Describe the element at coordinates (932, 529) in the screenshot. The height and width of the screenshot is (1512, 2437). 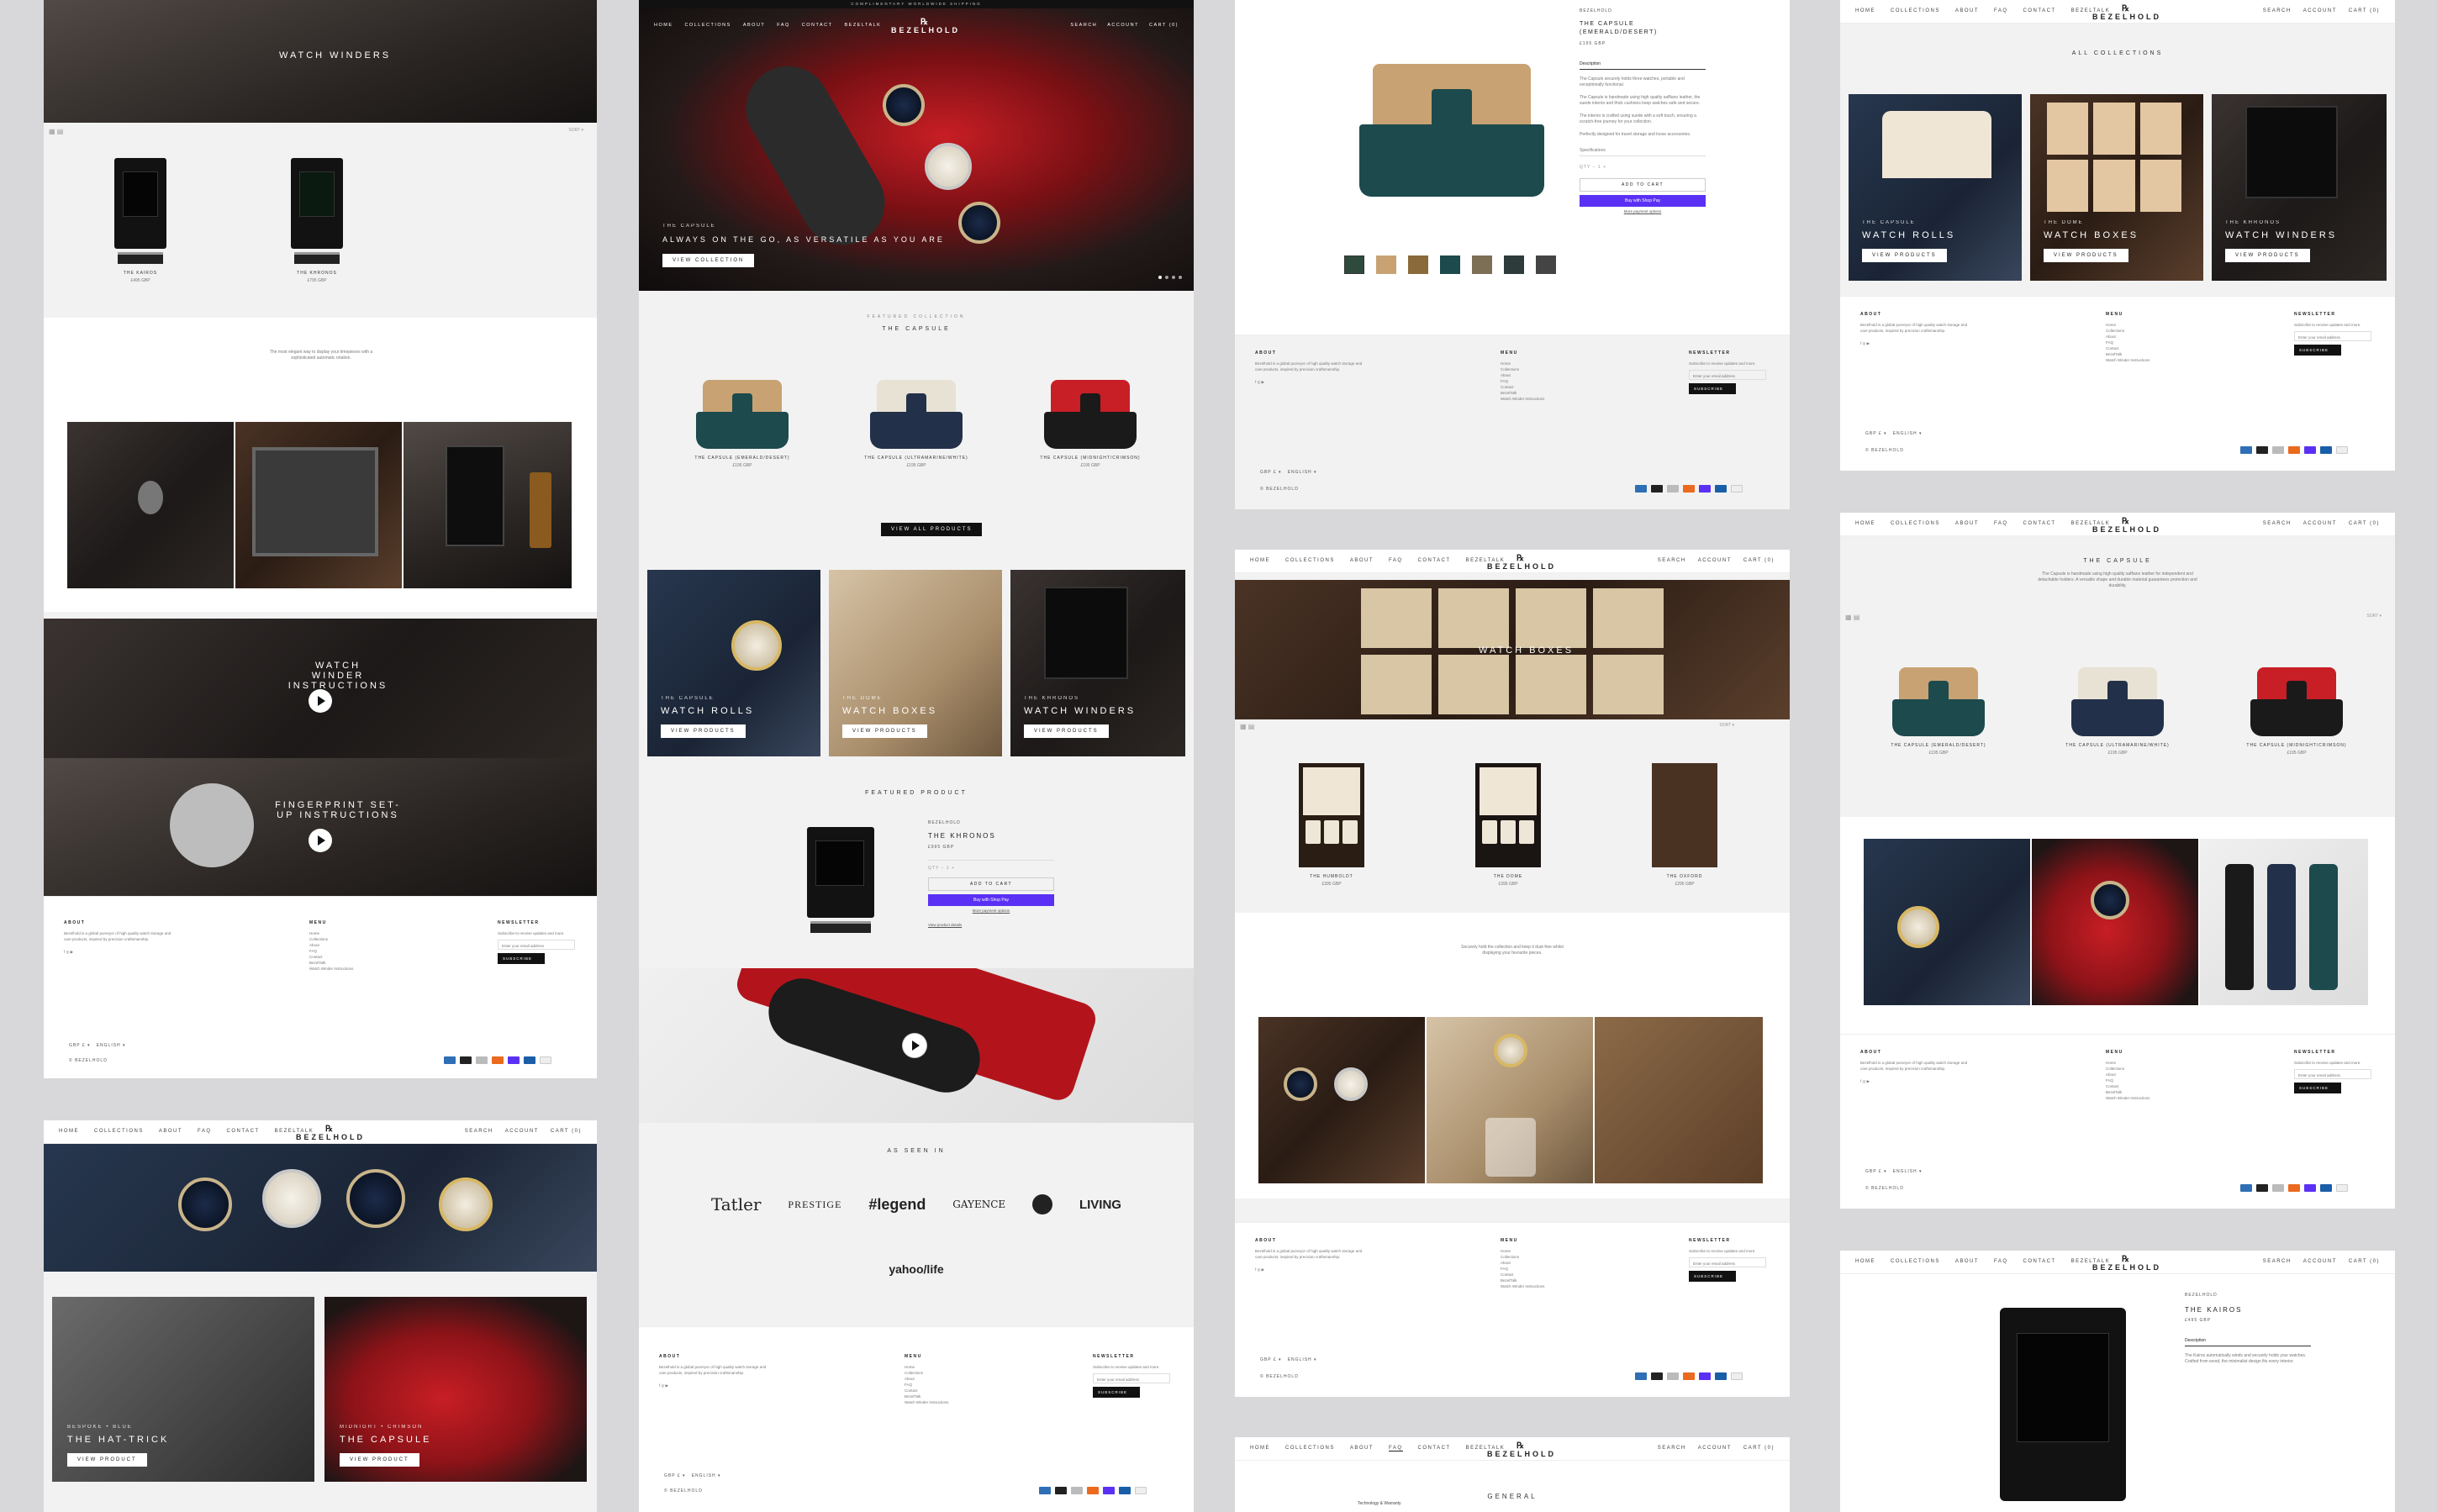
I see `view-all-products-button: VIEW ALL PRODUCTS` at that location.